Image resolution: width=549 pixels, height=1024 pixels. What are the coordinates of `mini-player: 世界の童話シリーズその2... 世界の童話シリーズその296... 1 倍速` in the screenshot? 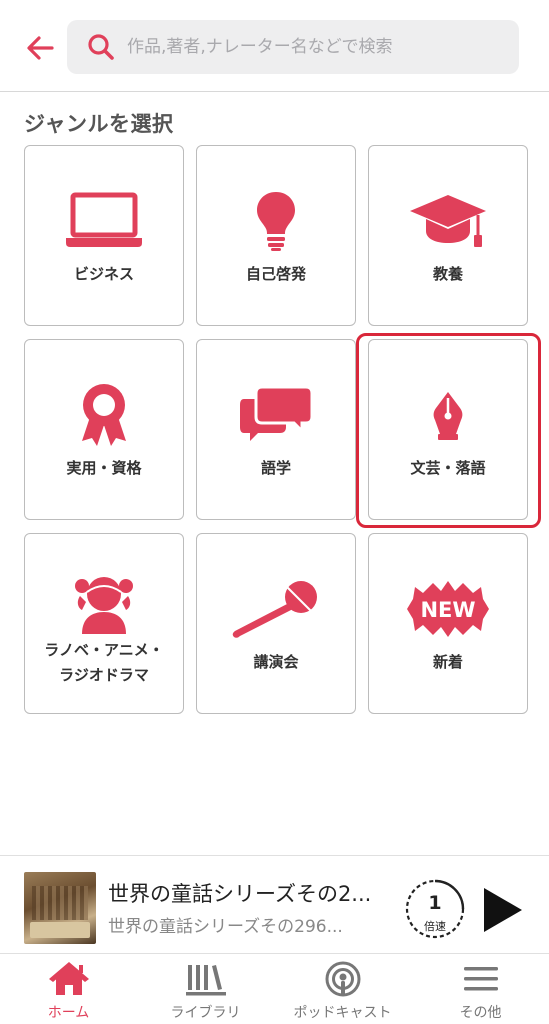 It's located at (274, 904).